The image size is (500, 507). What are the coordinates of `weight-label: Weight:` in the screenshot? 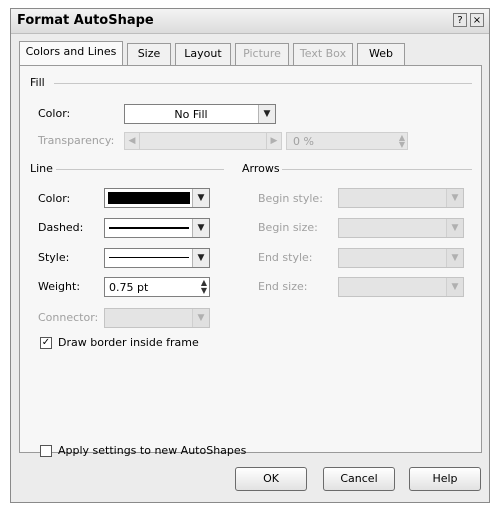 It's located at (59, 286).